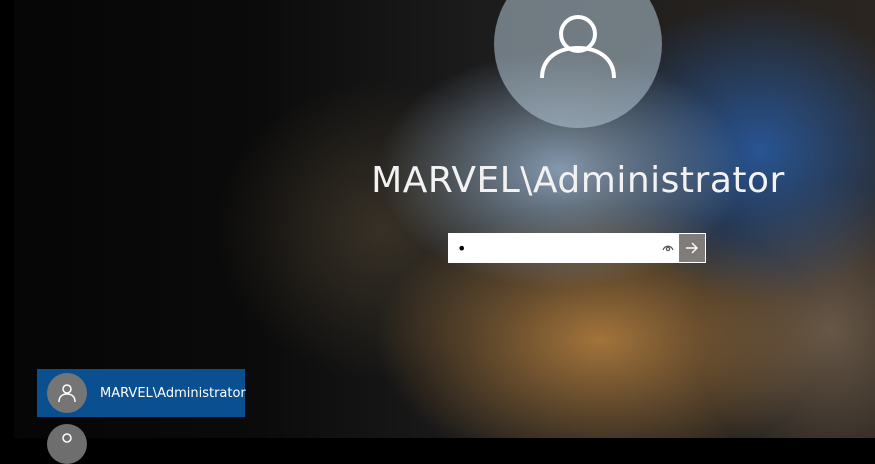 Image resolution: width=875 pixels, height=464 pixels. I want to click on user-tile-other, so click(67, 444).